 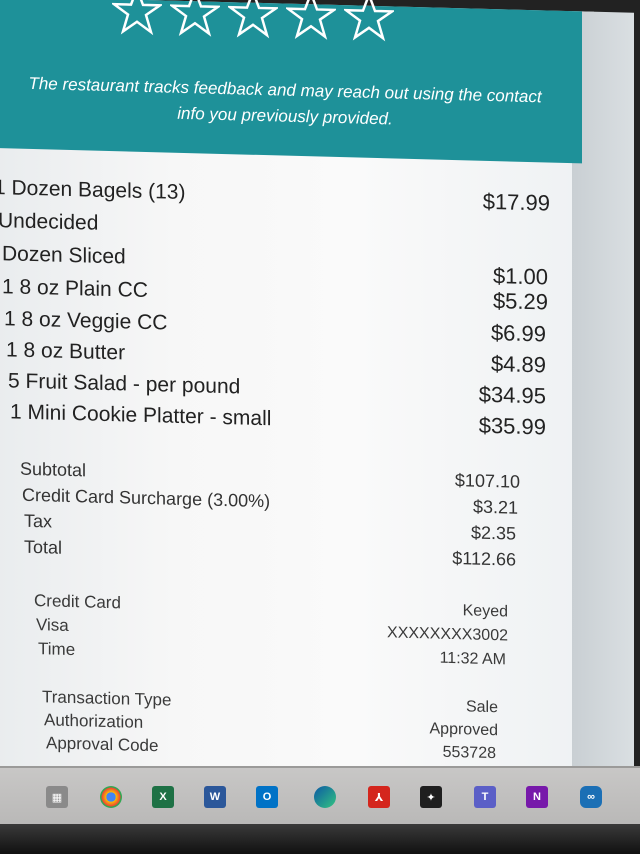 I want to click on authorization-value: Approved, so click(x=464, y=730).